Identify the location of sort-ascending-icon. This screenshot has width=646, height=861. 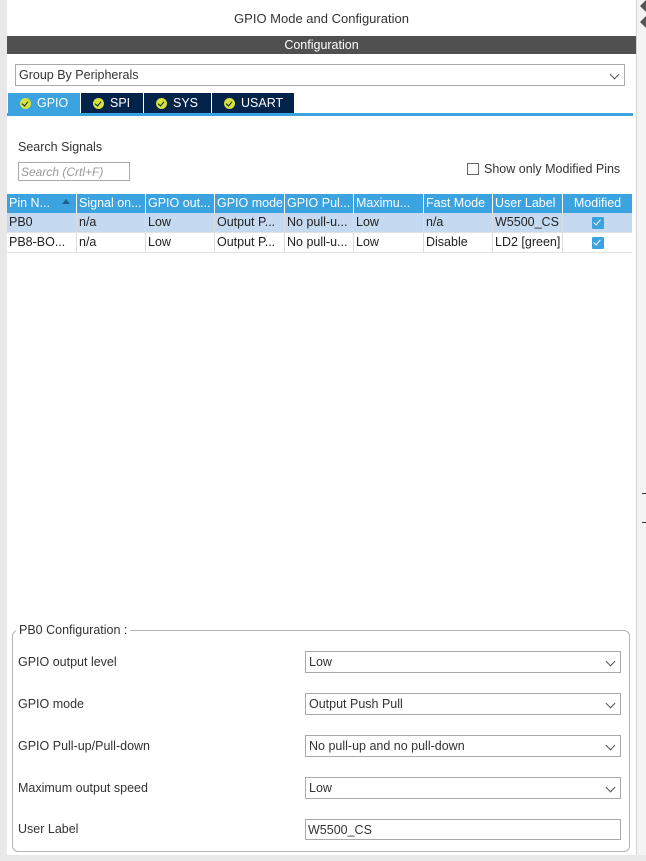
(66, 201).